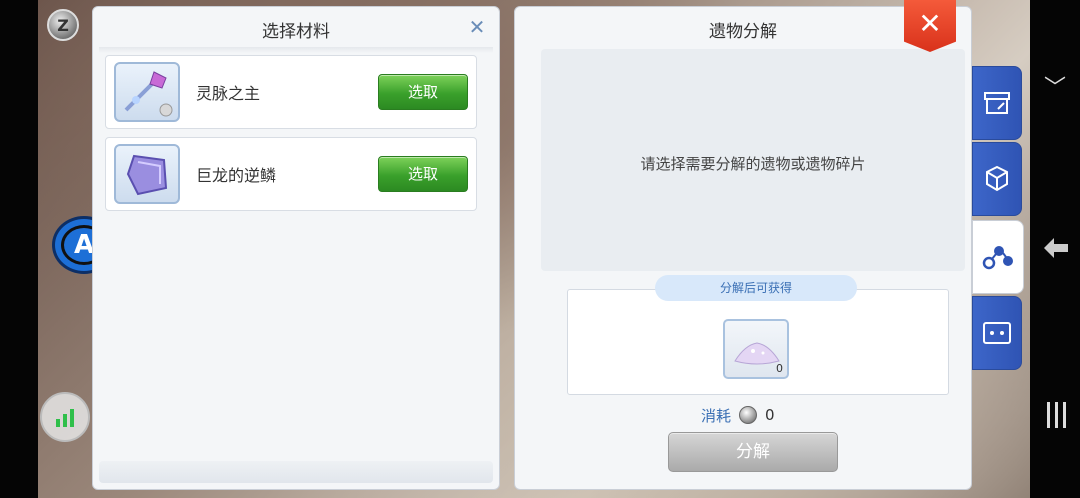 The width and height of the screenshot is (1080, 498). What do you see at coordinates (753, 452) in the screenshot?
I see `decompose-button: 分解` at bounding box center [753, 452].